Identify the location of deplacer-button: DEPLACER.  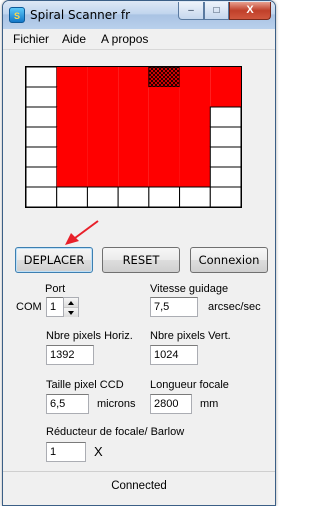
(54, 260).